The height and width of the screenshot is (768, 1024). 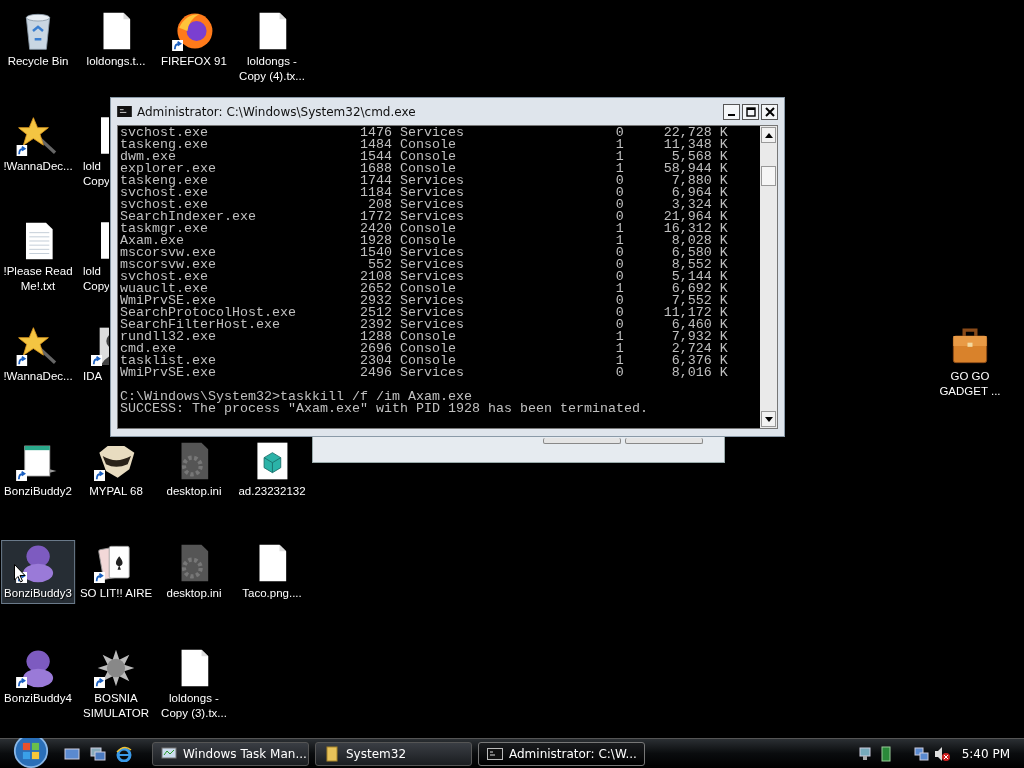 I want to click on desktop-icon: SO LIT!! AIRE, so click(x=116, y=572).